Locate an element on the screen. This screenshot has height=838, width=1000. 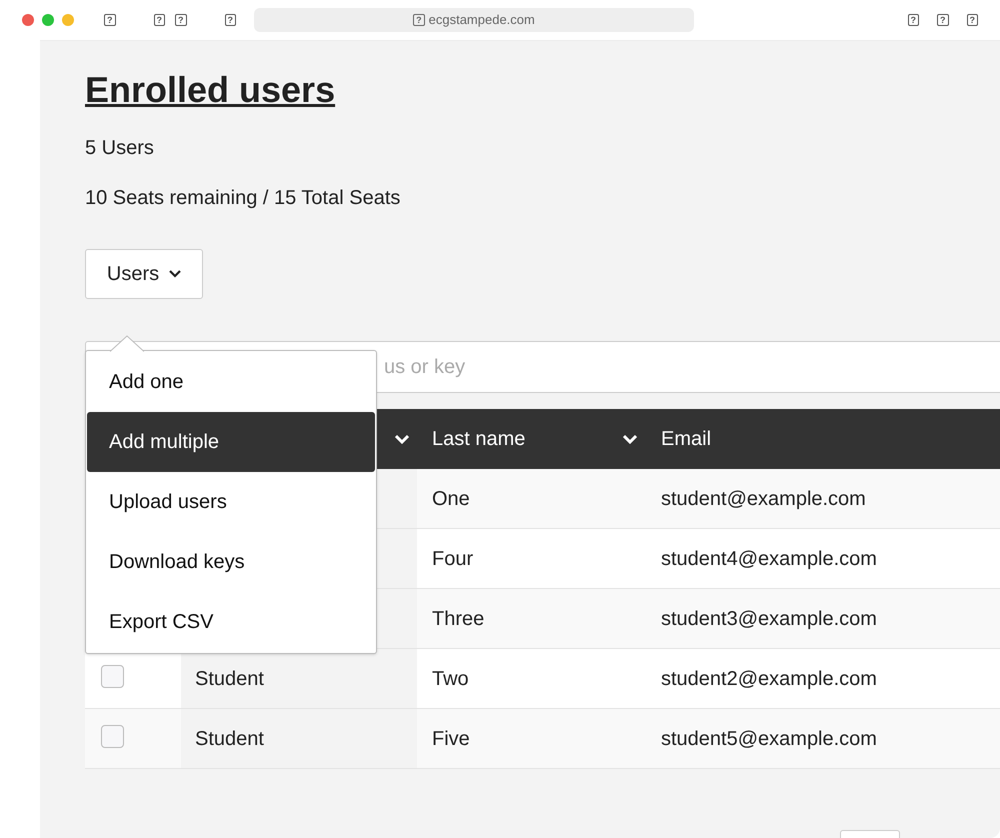
maximize-window-icon is located at coordinates (68, 20).